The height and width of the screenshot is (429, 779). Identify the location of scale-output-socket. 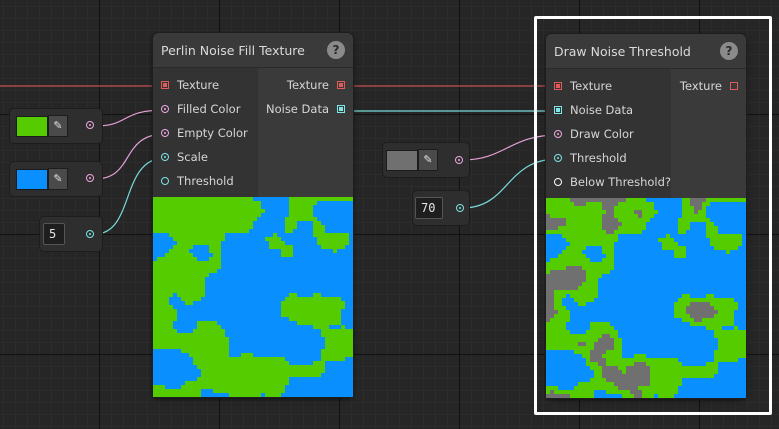
(90, 234).